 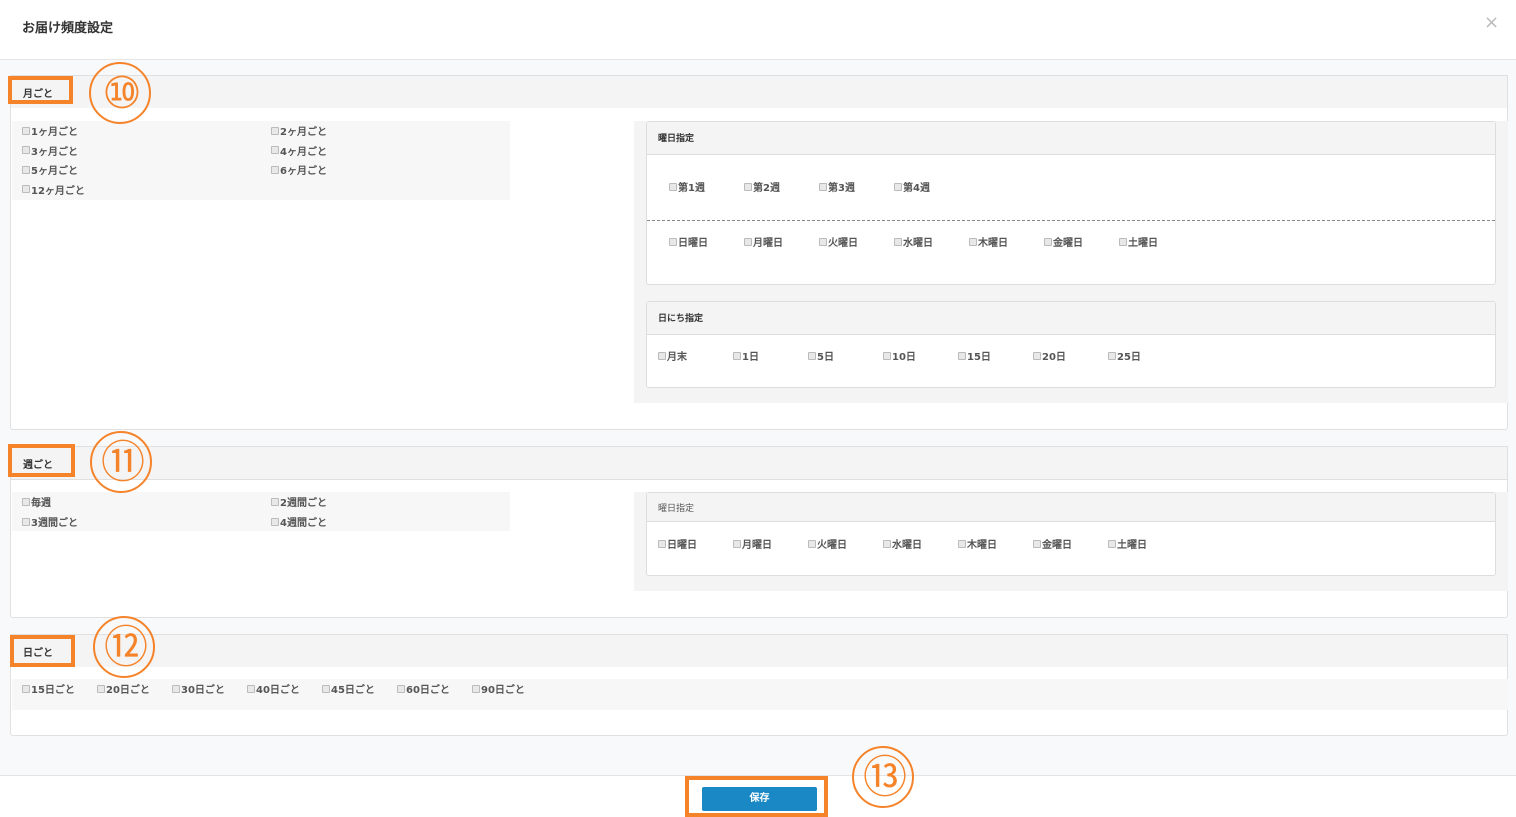 I want to click on day-option: 水曜日, so click(x=913, y=241).